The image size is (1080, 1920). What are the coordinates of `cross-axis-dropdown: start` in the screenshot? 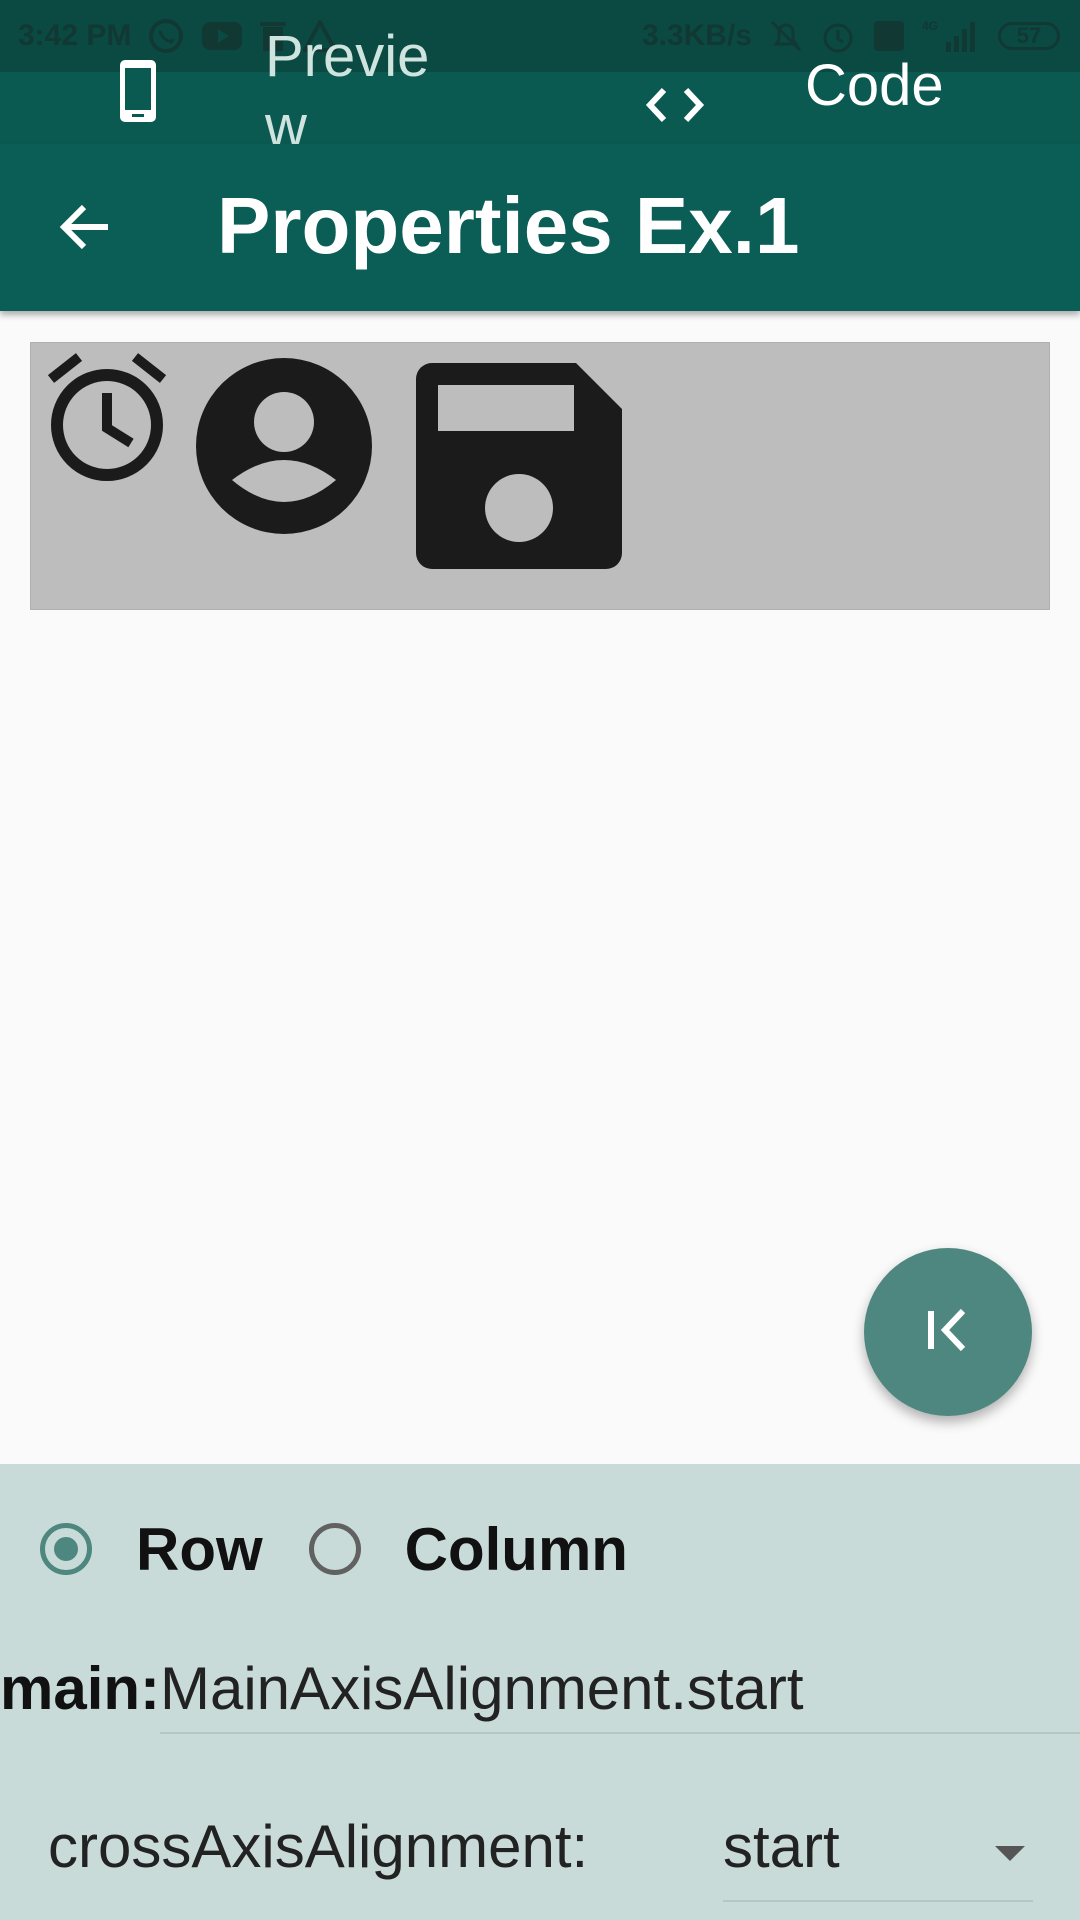 It's located at (878, 1848).